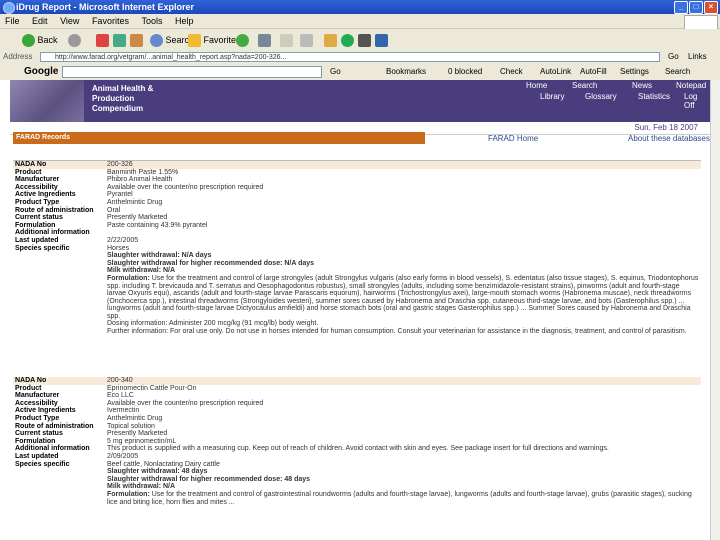  I want to click on media-icon, so click(242, 40).